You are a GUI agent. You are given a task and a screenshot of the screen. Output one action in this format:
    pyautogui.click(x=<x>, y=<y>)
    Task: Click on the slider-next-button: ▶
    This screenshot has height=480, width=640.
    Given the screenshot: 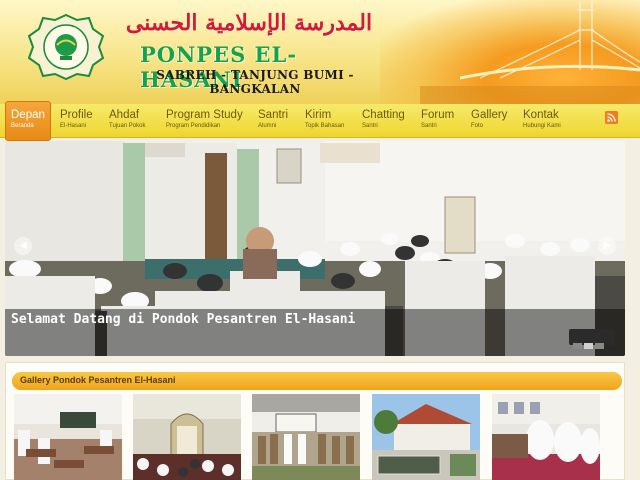 What is the action you would take?
    pyautogui.click(x=607, y=246)
    